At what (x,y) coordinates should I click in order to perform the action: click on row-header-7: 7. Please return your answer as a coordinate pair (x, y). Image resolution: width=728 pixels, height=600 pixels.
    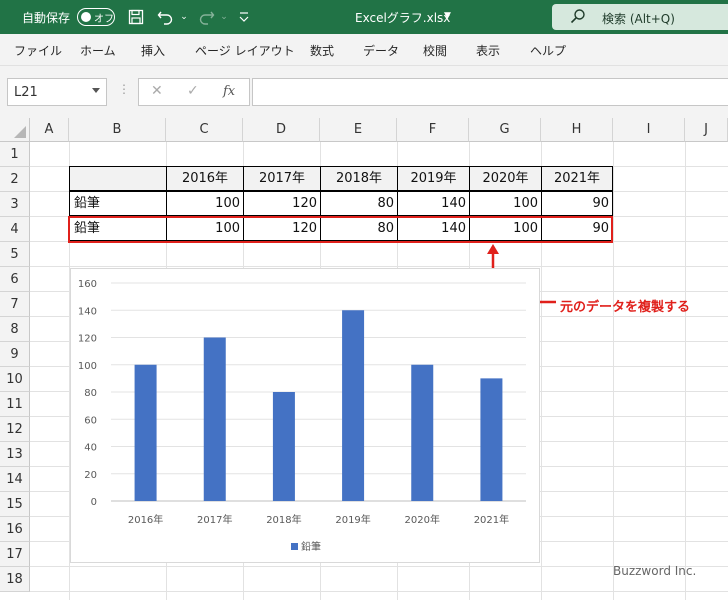
    Looking at the image, I should click on (15, 304).